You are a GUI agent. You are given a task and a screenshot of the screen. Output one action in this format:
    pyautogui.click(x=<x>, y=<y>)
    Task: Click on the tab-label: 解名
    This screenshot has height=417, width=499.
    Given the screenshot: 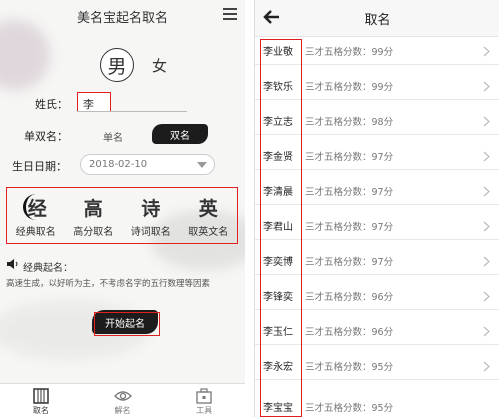 What is the action you would take?
    pyautogui.click(x=122, y=410)
    